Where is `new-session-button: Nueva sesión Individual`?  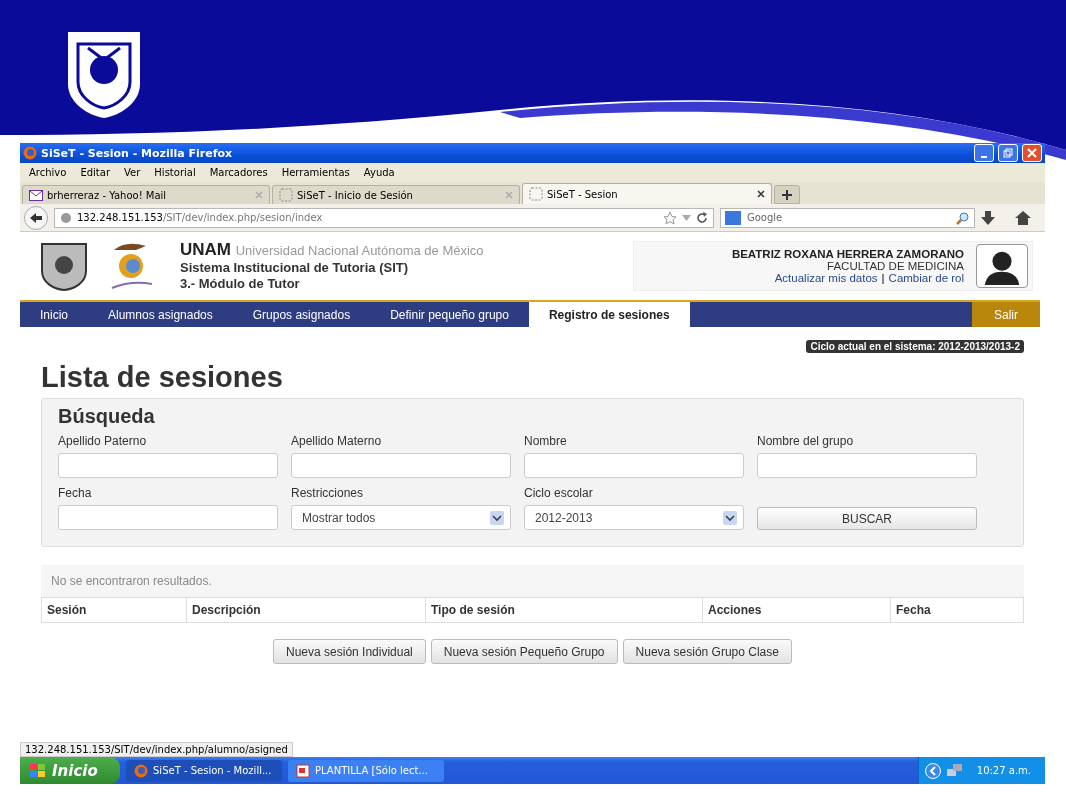
new-session-button: Nueva sesión Individual is located at coordinates (349, 651).